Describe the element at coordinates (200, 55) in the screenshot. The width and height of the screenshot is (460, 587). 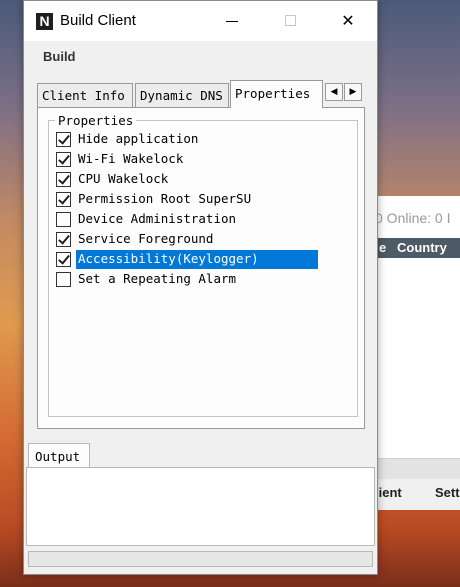
I see `menu-bar: Build` at that location.